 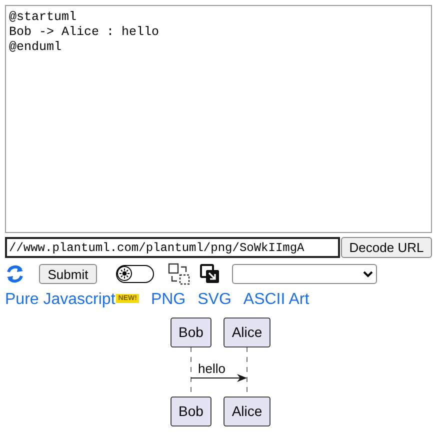 I want to click on format-select, so click(x=304, y=274).